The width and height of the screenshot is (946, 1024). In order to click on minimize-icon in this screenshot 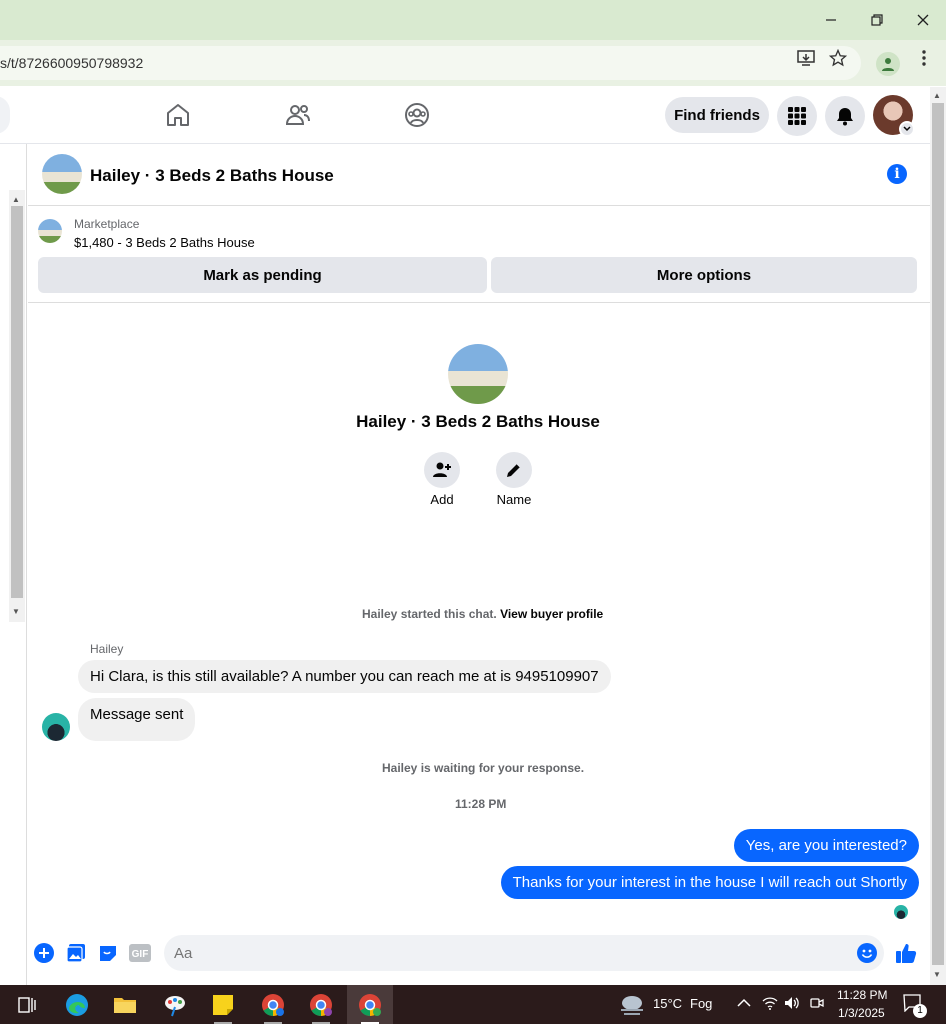, I will do `click(831, 20)`.